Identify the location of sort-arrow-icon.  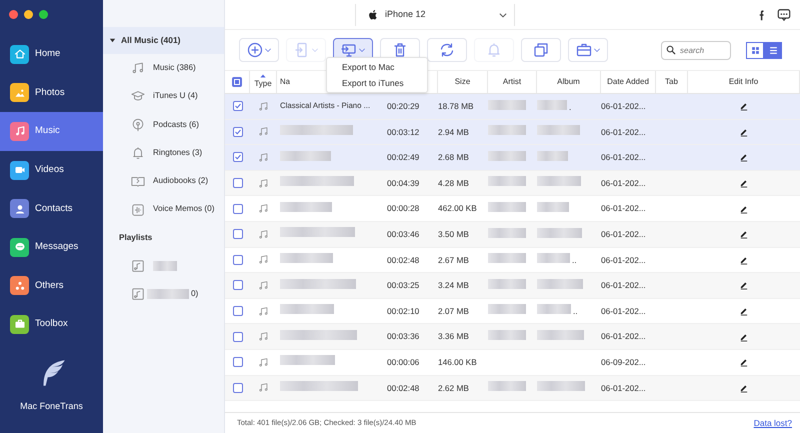
(263, 76).